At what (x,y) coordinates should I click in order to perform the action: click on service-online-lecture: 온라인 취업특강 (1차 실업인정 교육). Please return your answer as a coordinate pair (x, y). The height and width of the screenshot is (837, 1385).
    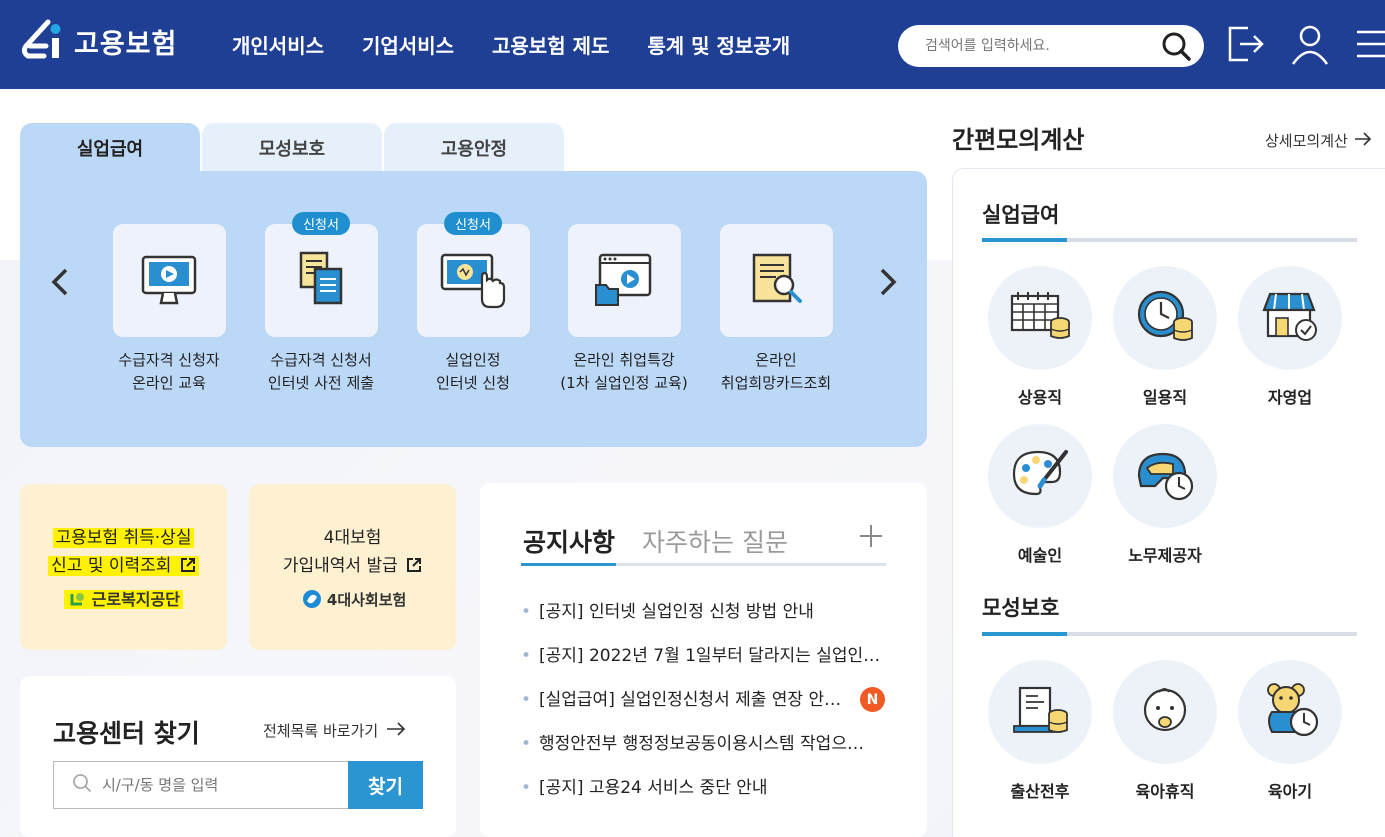
    Looking at the image, I should click on (624, 309).